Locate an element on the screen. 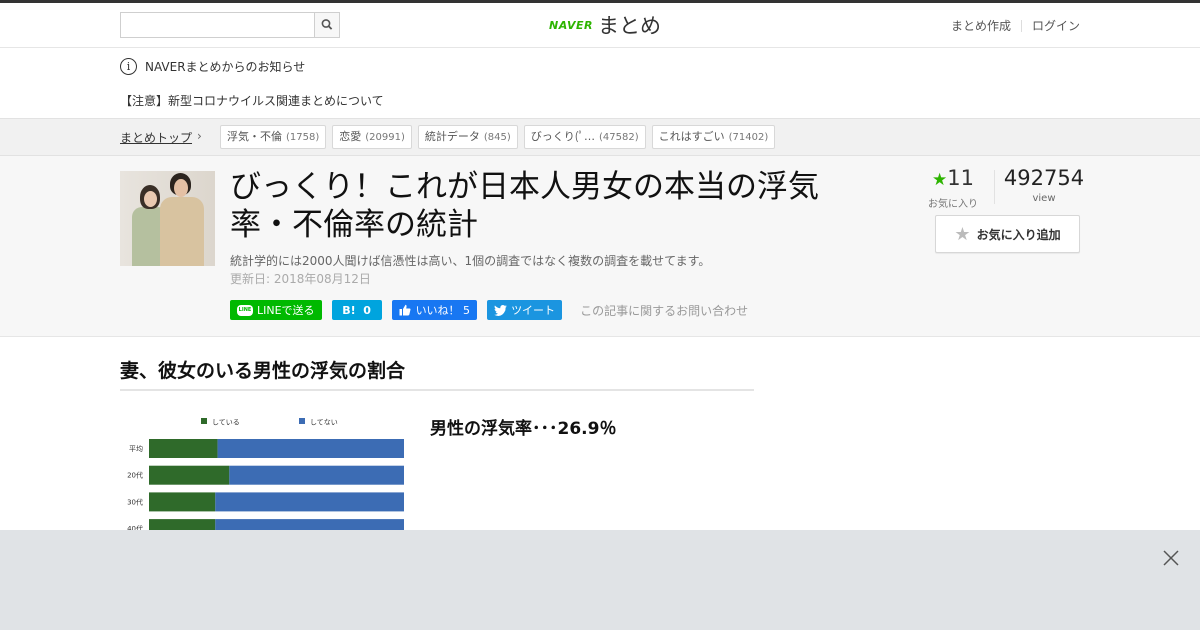 This screenshot has width=1200, height=630. thumbs-up-icon is located at coordinates (405, 310).